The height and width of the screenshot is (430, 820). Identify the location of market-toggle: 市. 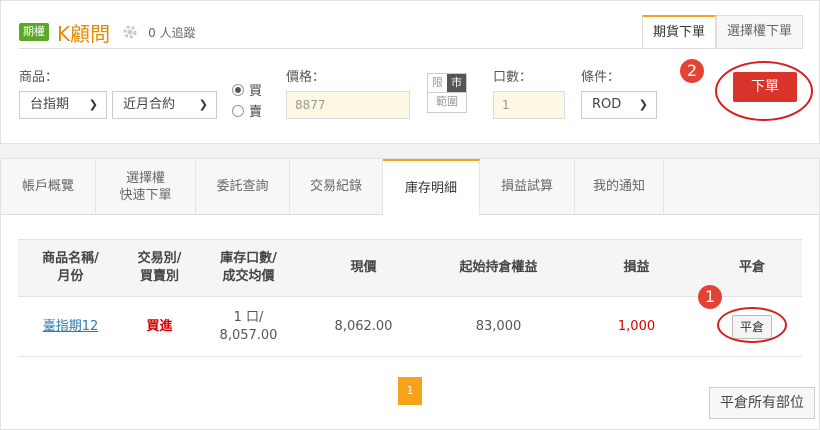
(456, 83).